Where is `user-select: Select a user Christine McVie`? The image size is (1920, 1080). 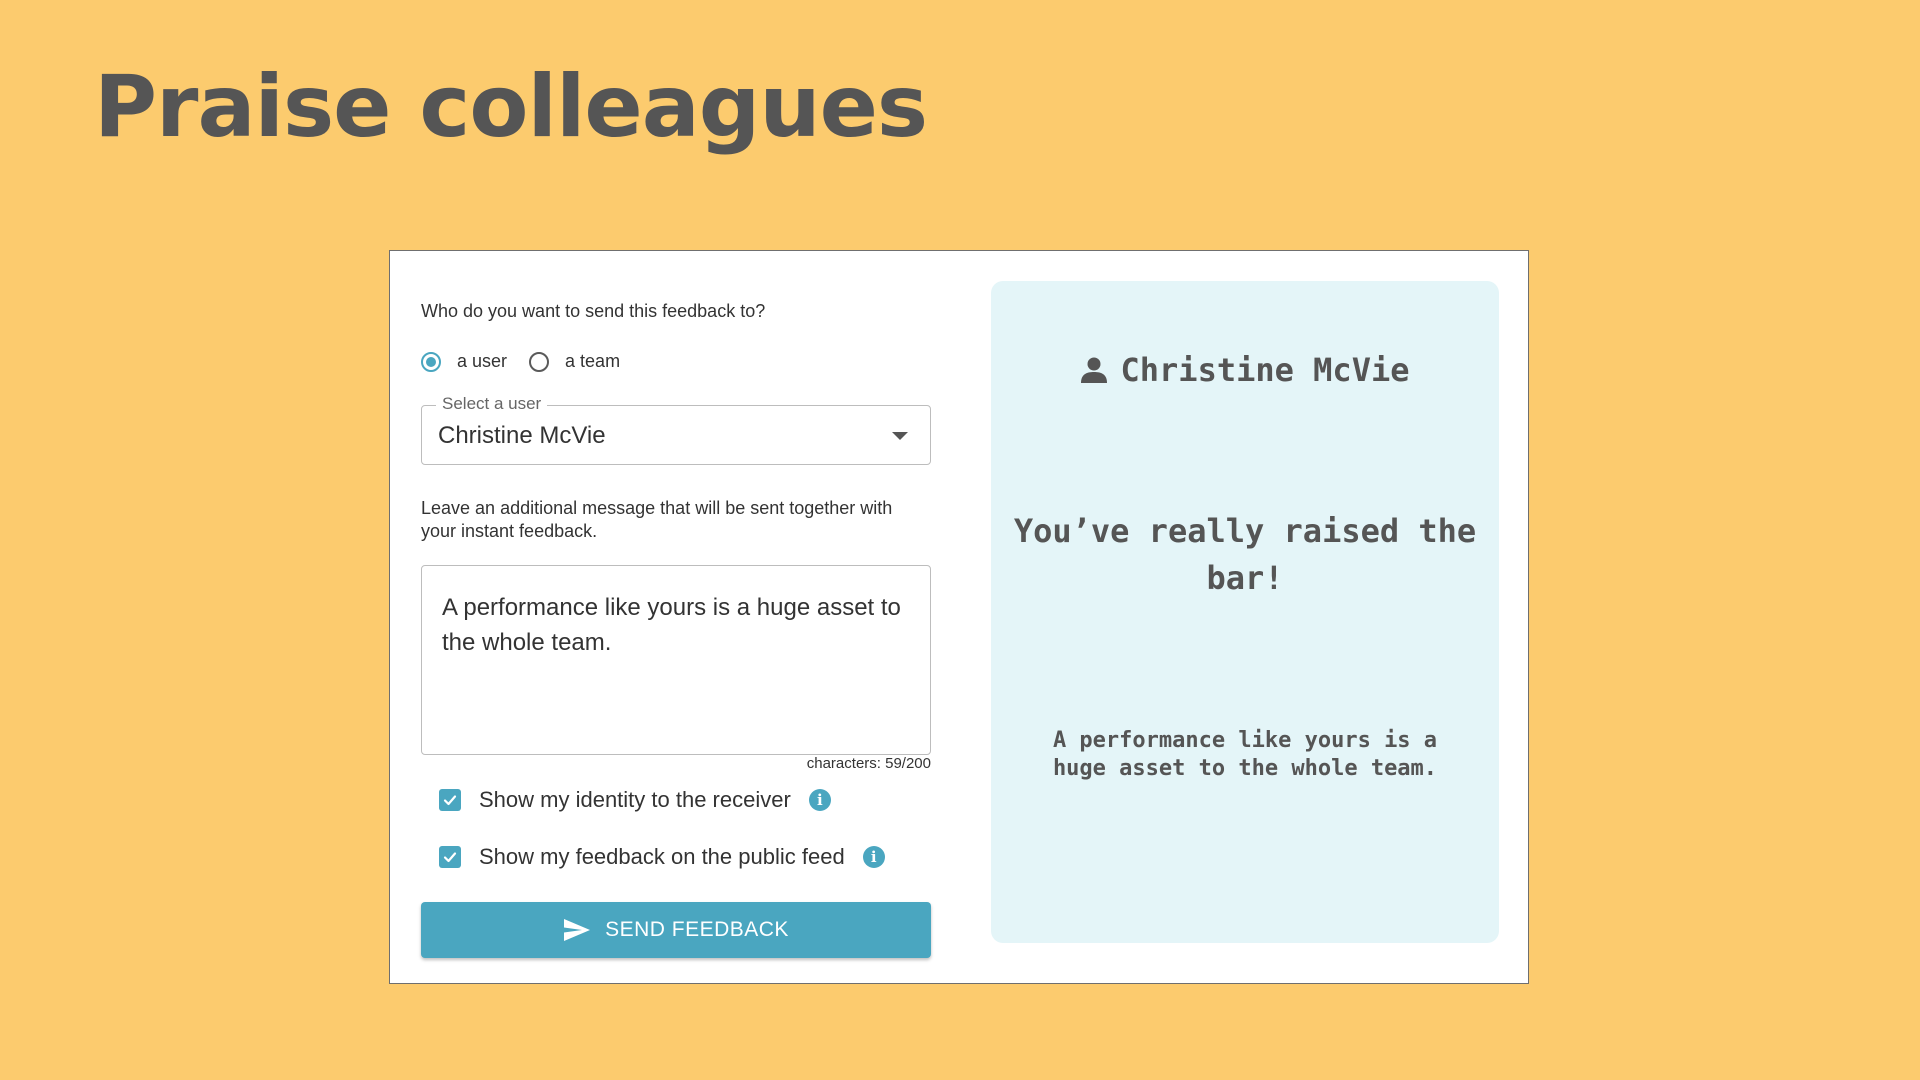
user-select: Select a user Christine McVie is located at coordinates (676, 429).